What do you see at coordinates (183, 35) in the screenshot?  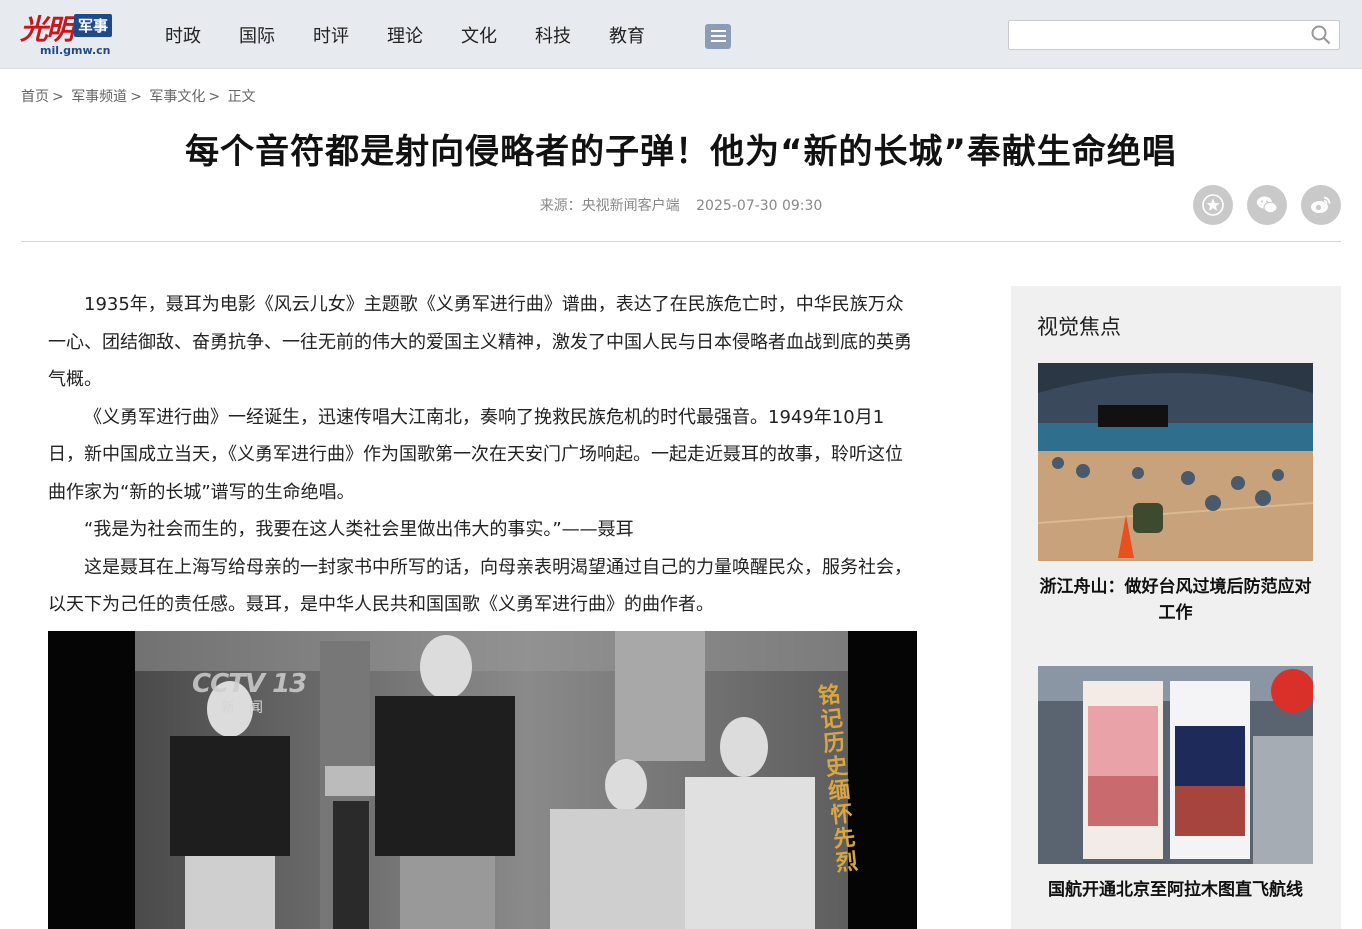 I see `nav-item-politics: 时政` at bounding box center [183, 35].